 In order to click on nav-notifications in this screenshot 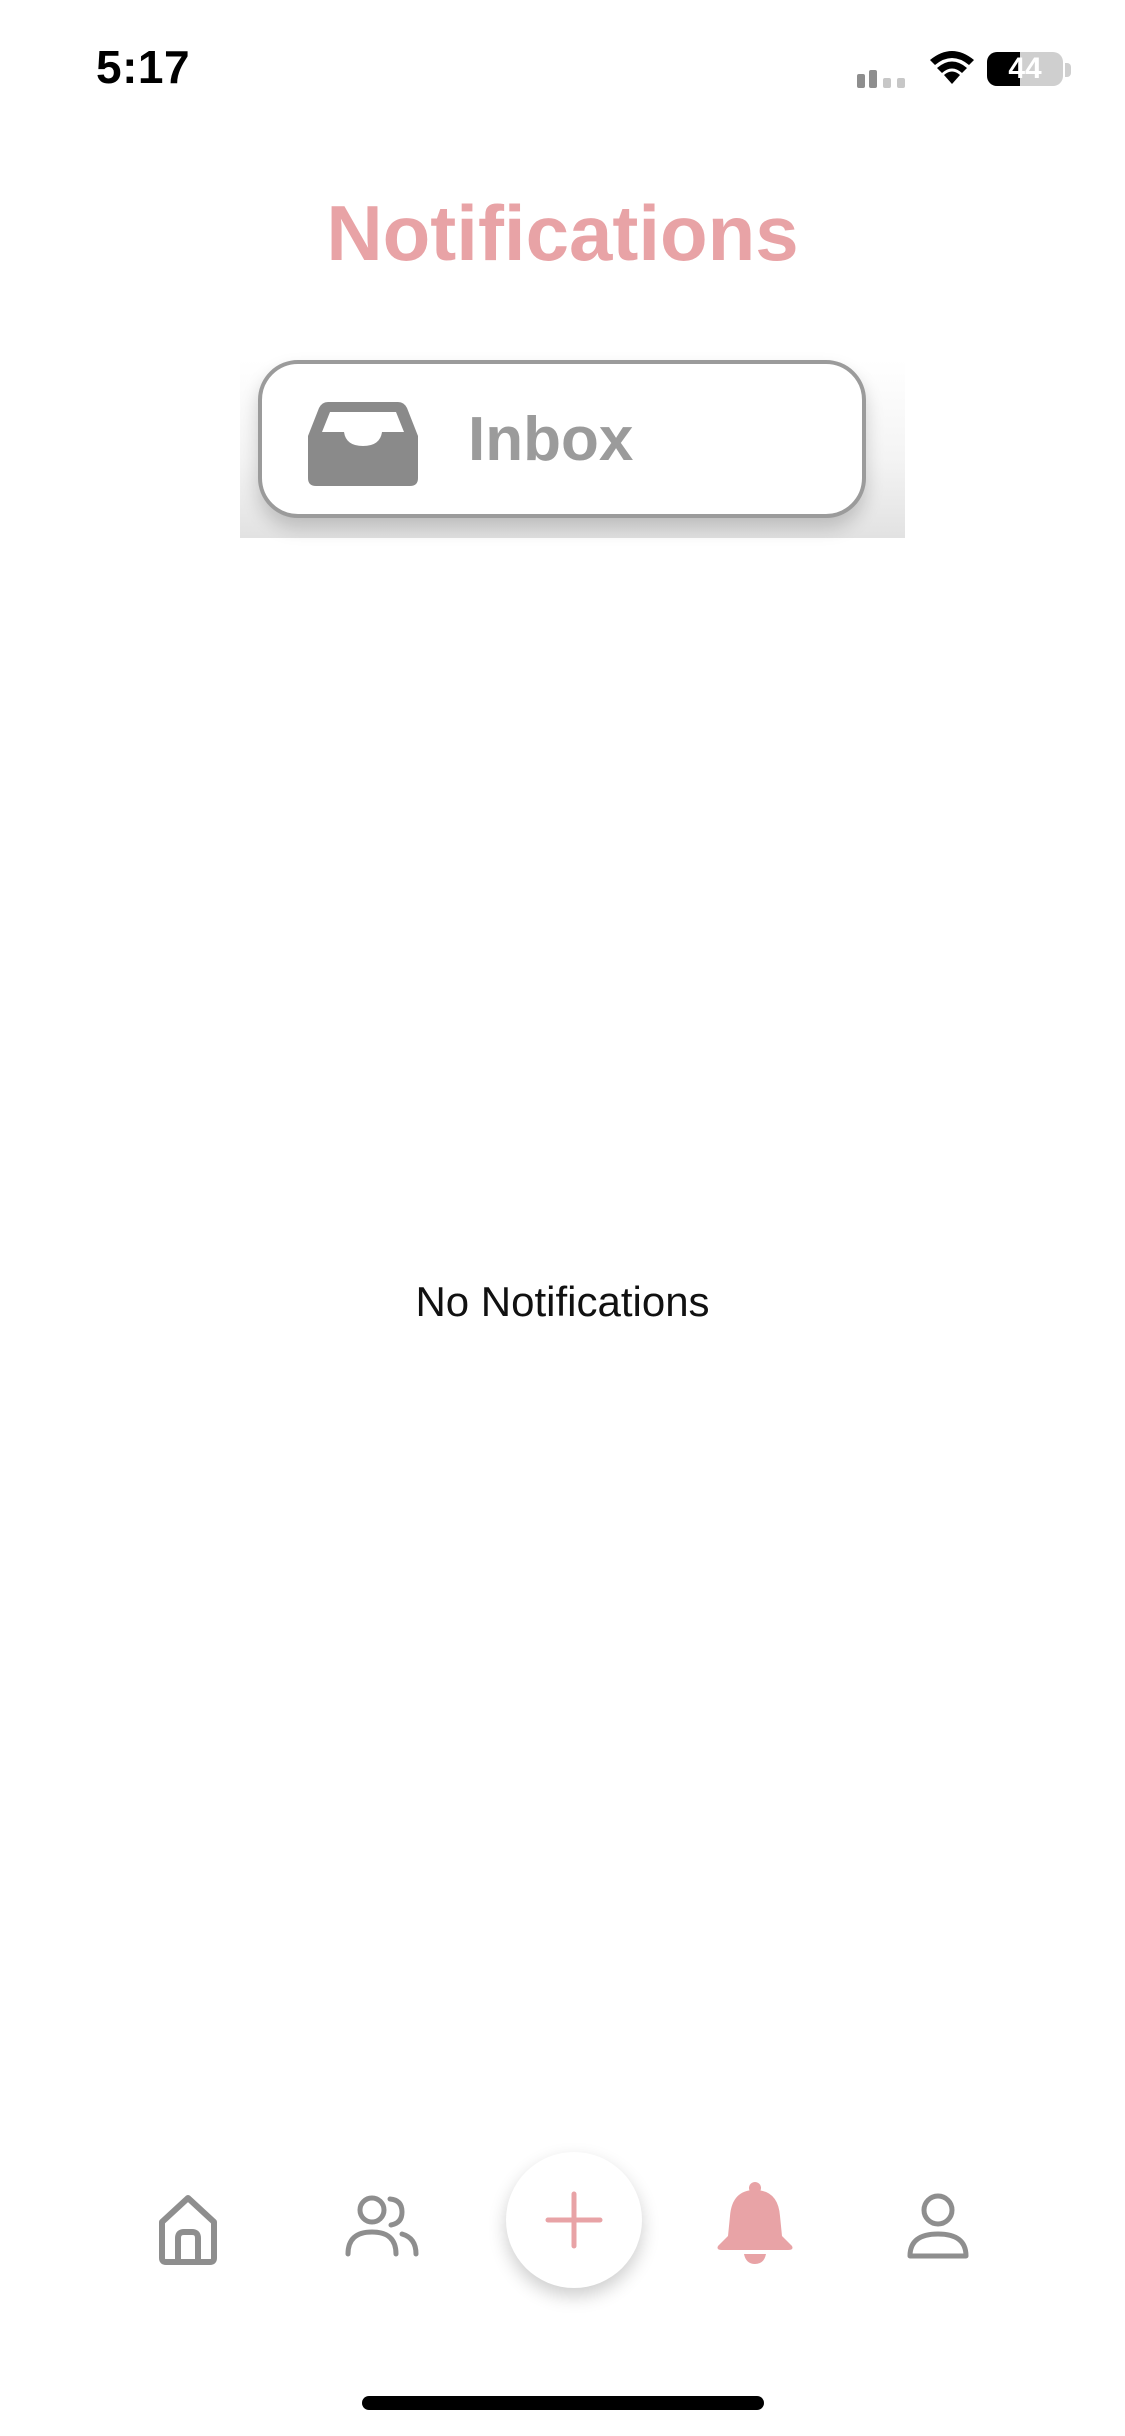, I will do `click(755, 2223)`.